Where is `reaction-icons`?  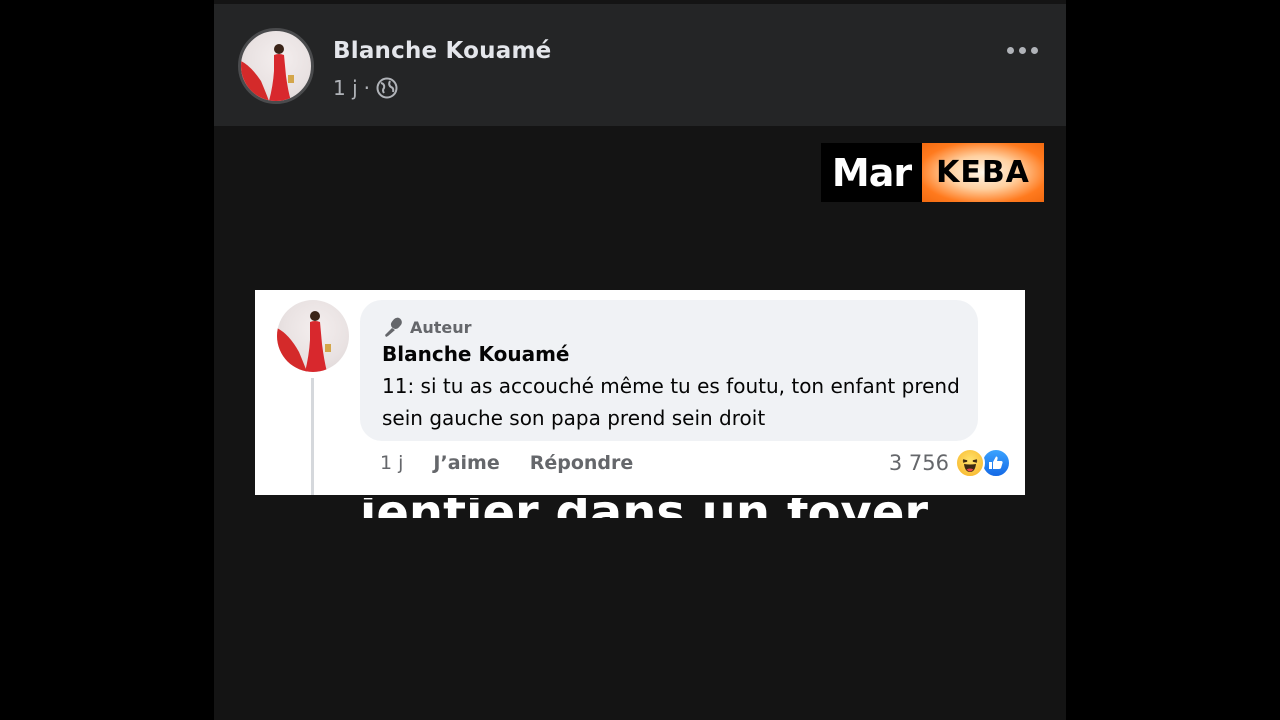
reaction-icons is located at coordinates (983, 463).